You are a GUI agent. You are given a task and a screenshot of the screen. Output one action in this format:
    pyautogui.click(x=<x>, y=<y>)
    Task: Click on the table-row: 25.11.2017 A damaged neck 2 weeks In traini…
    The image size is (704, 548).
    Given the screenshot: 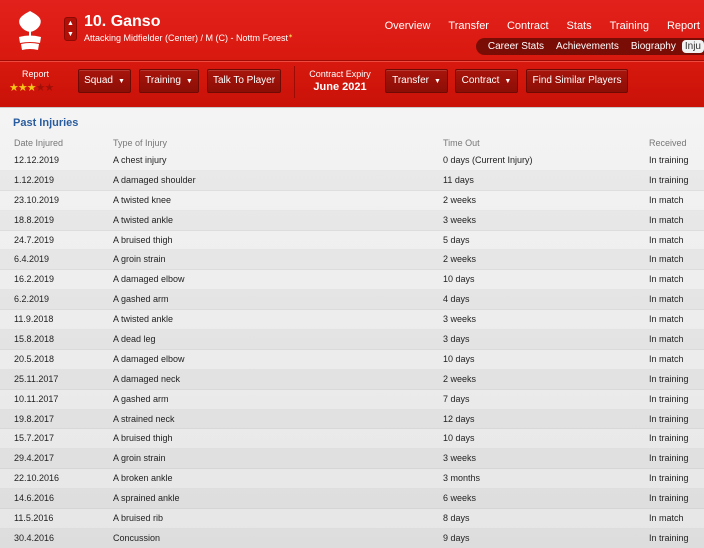 What is the action you would take?
    pyautogui.click(x=352, y=380)
    